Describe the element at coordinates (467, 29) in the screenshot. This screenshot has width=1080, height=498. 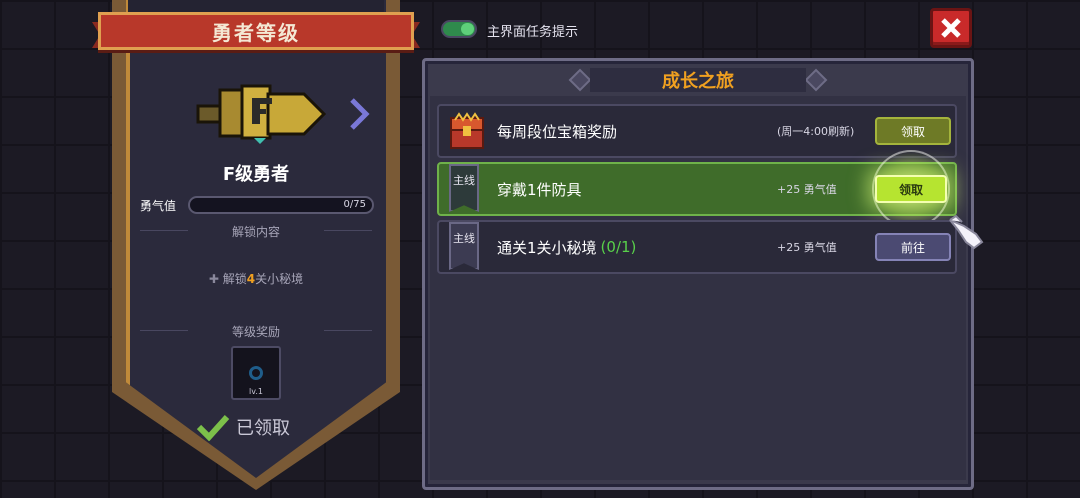
I see `toggle-knob` at that location.